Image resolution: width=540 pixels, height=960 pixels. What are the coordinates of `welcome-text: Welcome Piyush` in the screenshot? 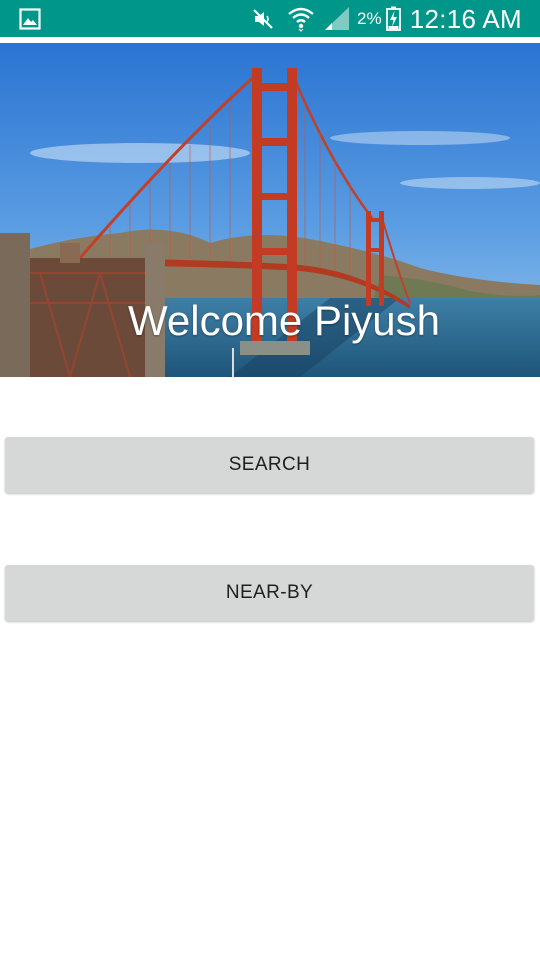 It's located at (284, 320).